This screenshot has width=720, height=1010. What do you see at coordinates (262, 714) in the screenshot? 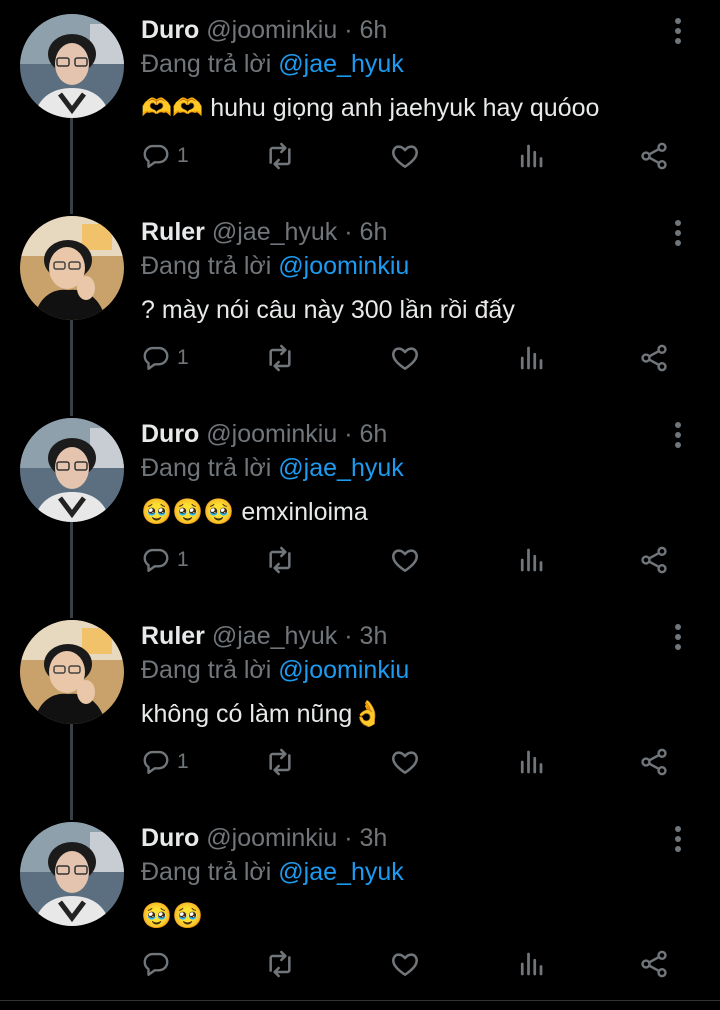
I see `tweet-text: không có làm nũng👌` at bounding box center [262, 714].